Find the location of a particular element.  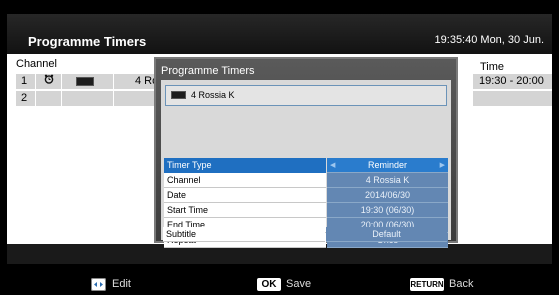

timer-row: 1 4 Ros is located at coordinates (96, 81).